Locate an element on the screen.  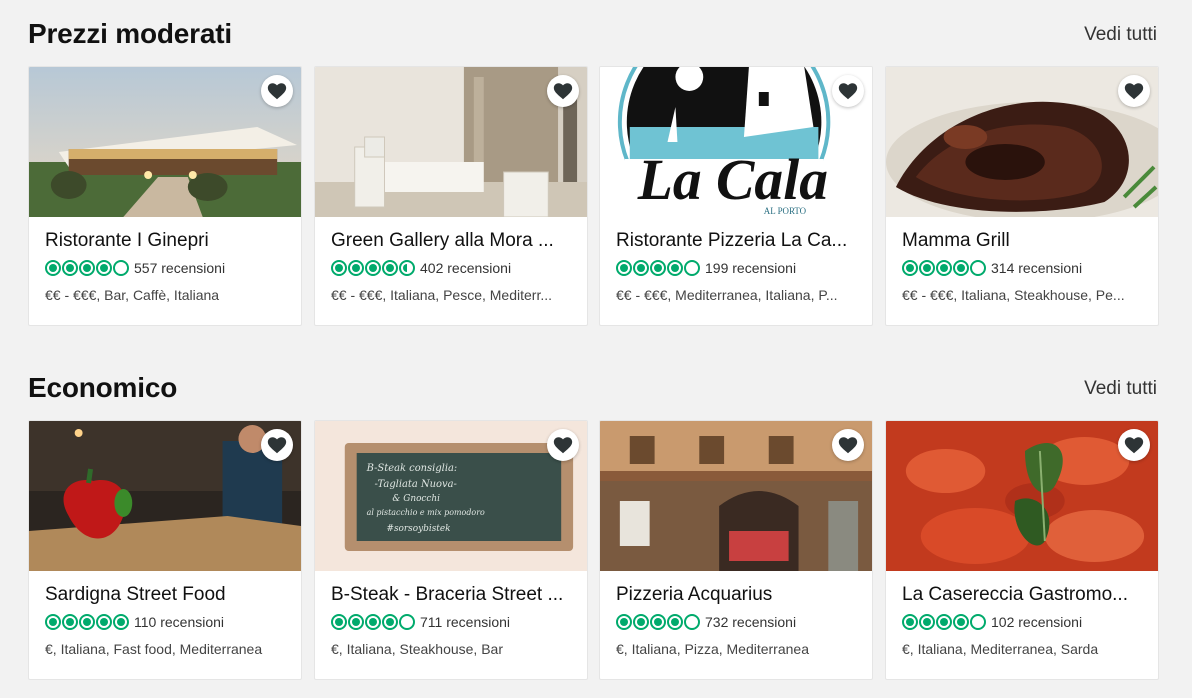
chalkboard-line-4: al pistacchio e mix pomodoro is located at coordinates (426, 512).